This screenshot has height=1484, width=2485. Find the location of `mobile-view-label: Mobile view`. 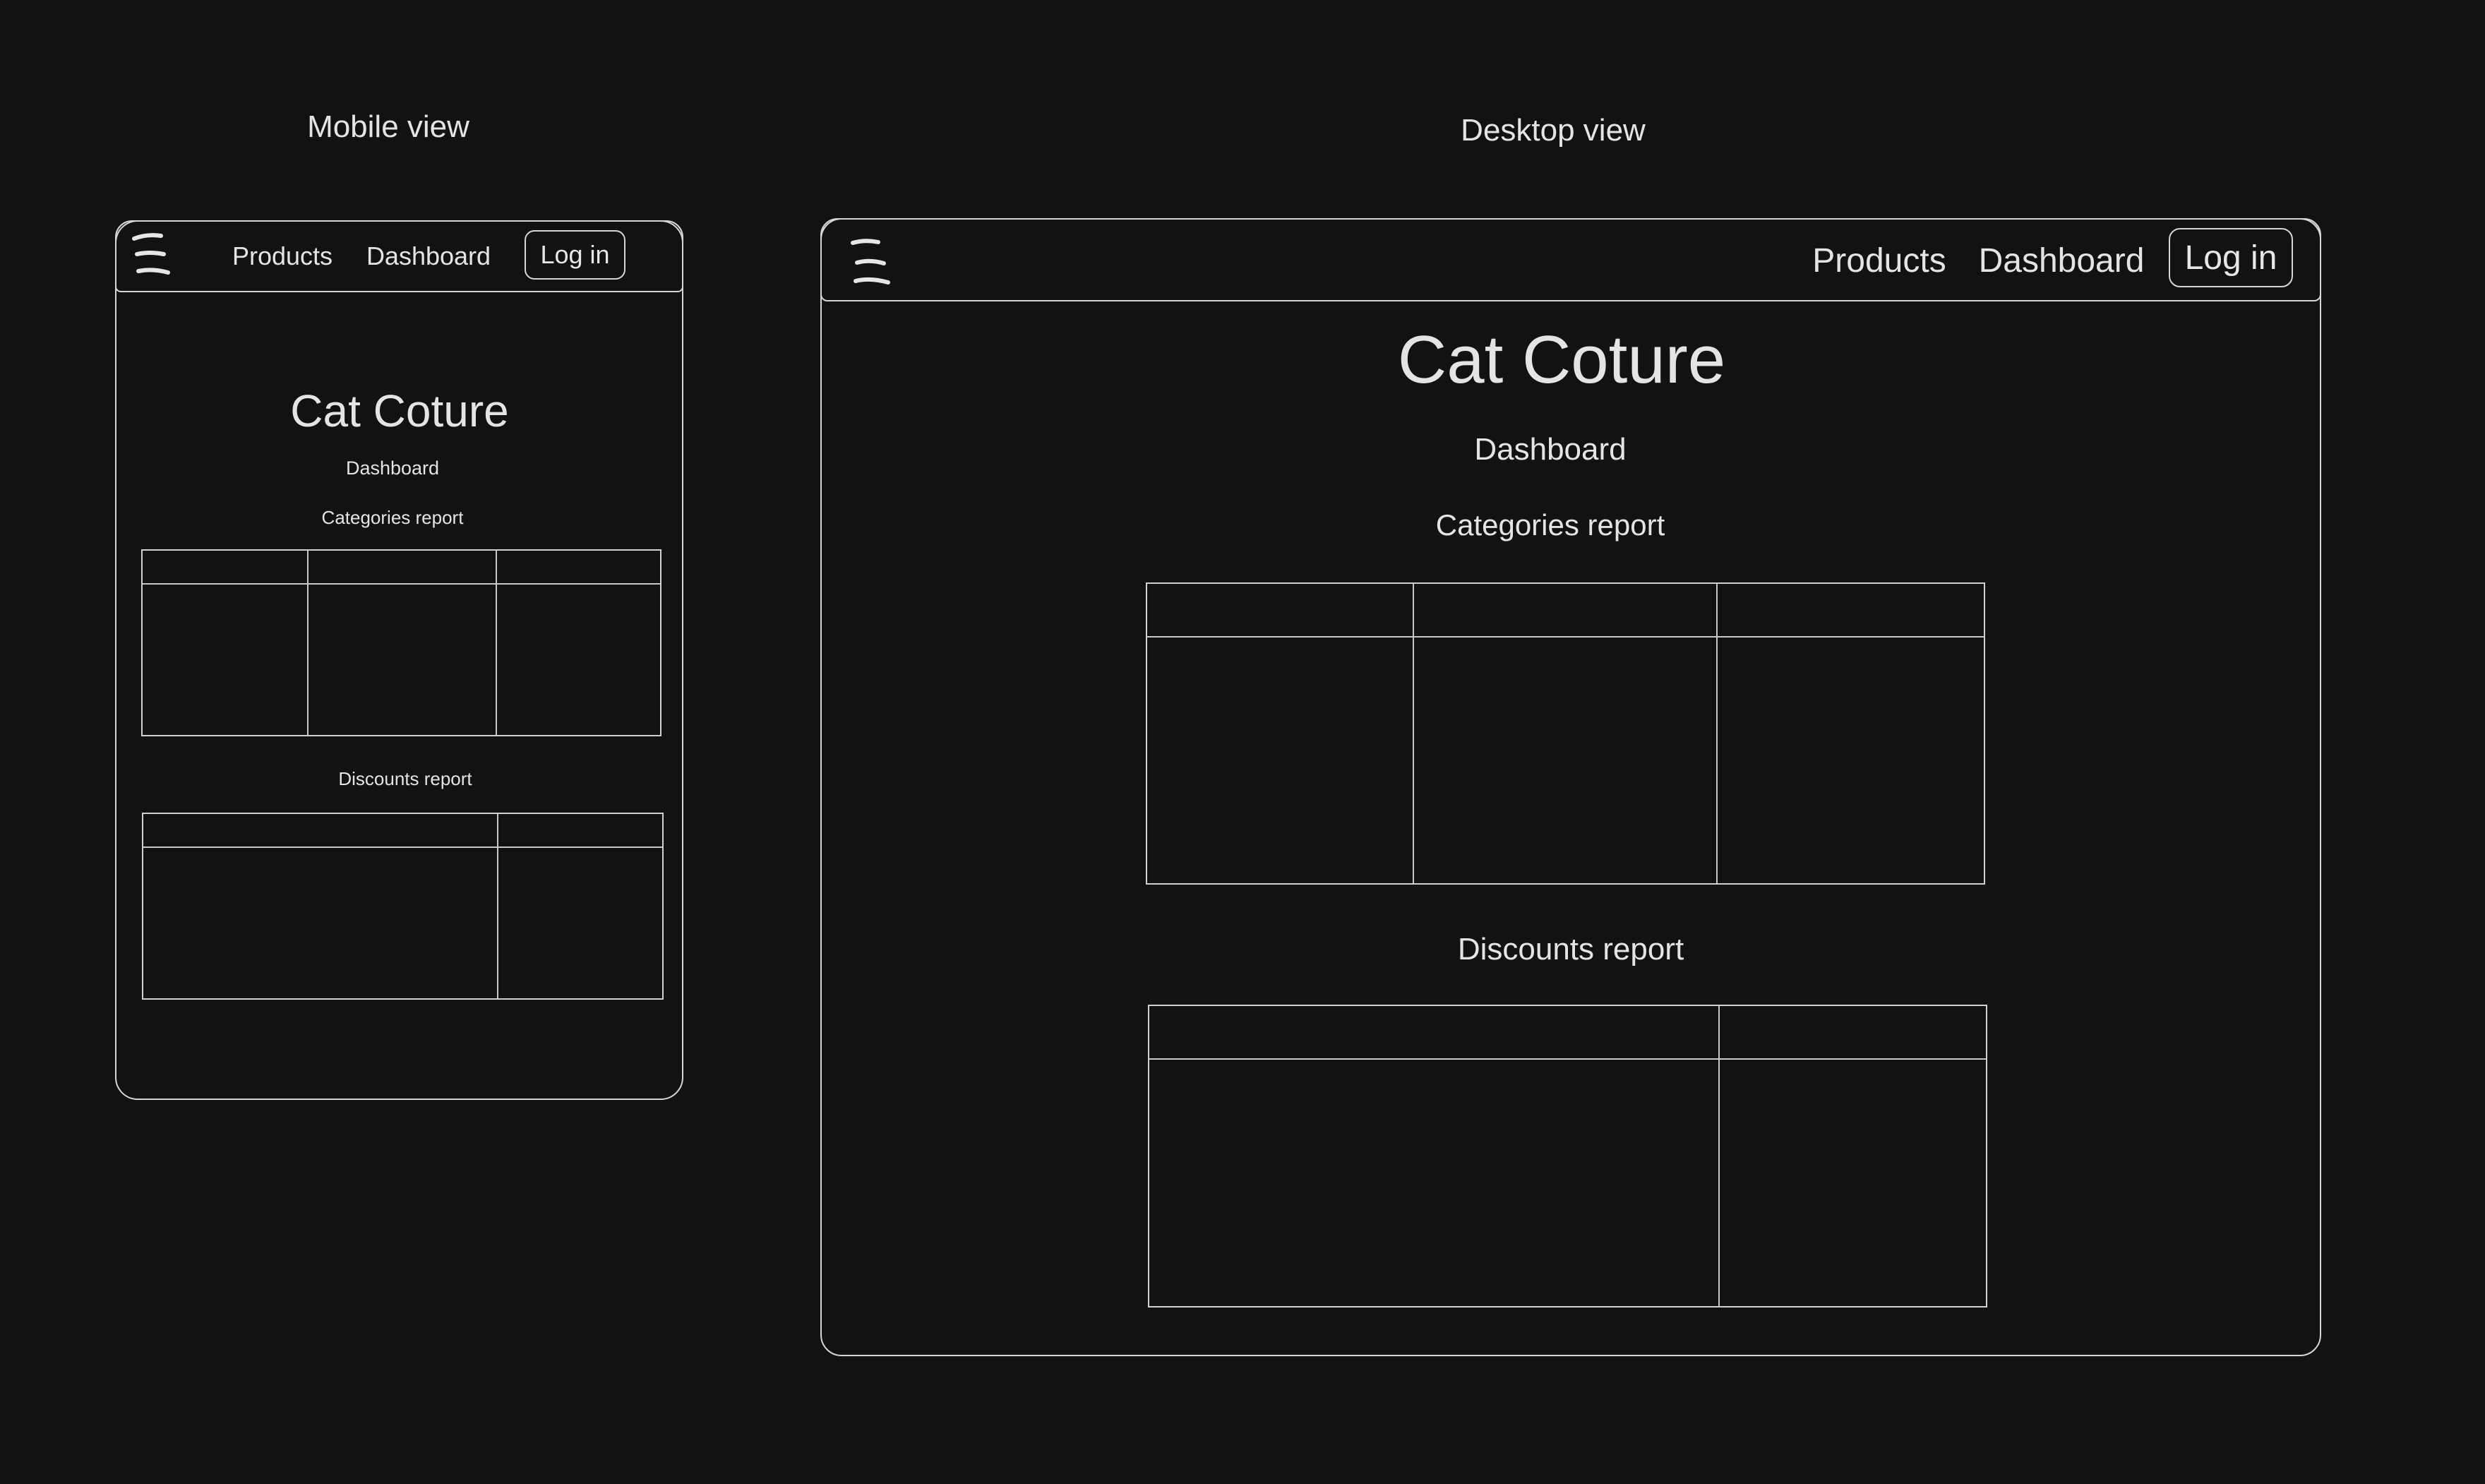

mobile-view-label: Mobile view is located at coordinates (388, 126).